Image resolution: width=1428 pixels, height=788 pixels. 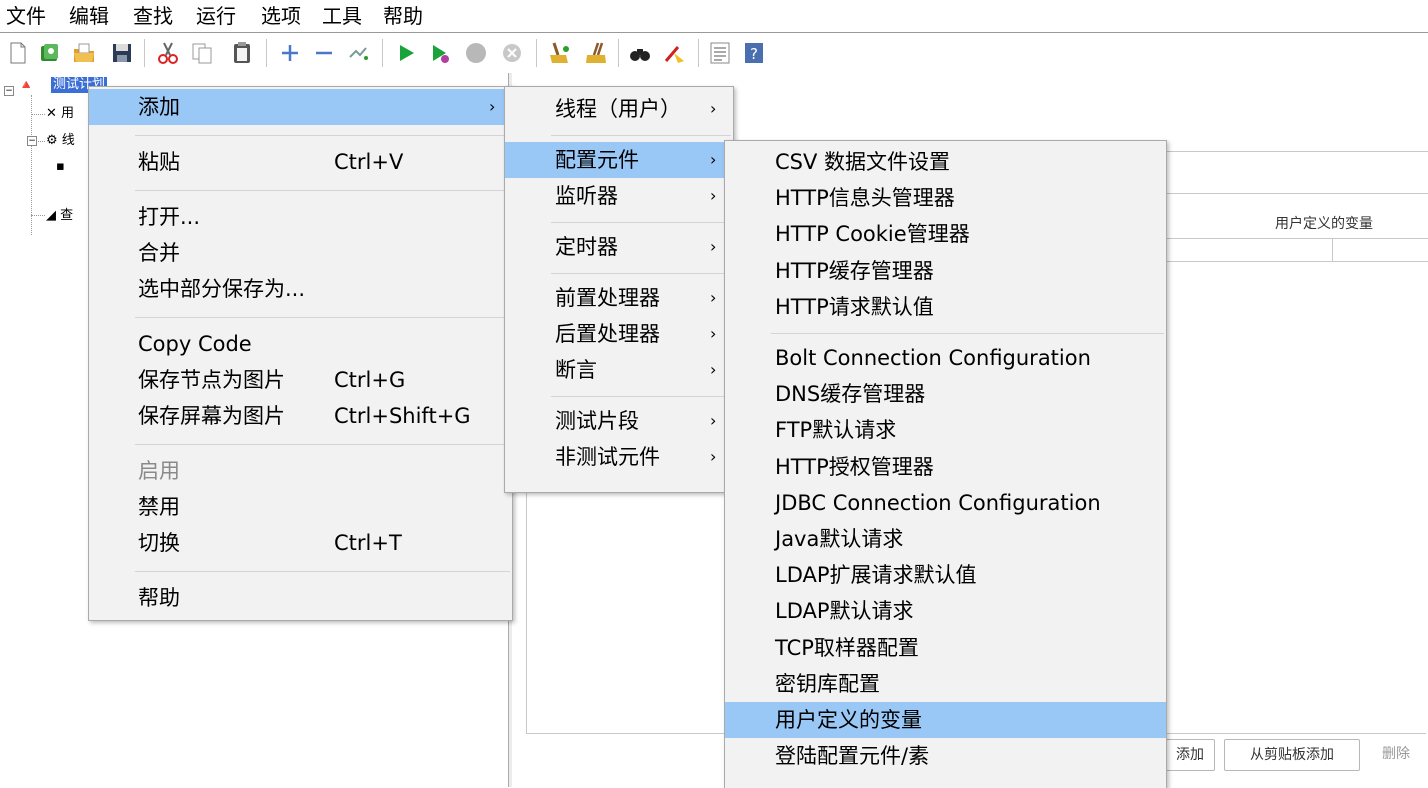 I want to click on graph-icon: ◢, so click(x=51, y=215).